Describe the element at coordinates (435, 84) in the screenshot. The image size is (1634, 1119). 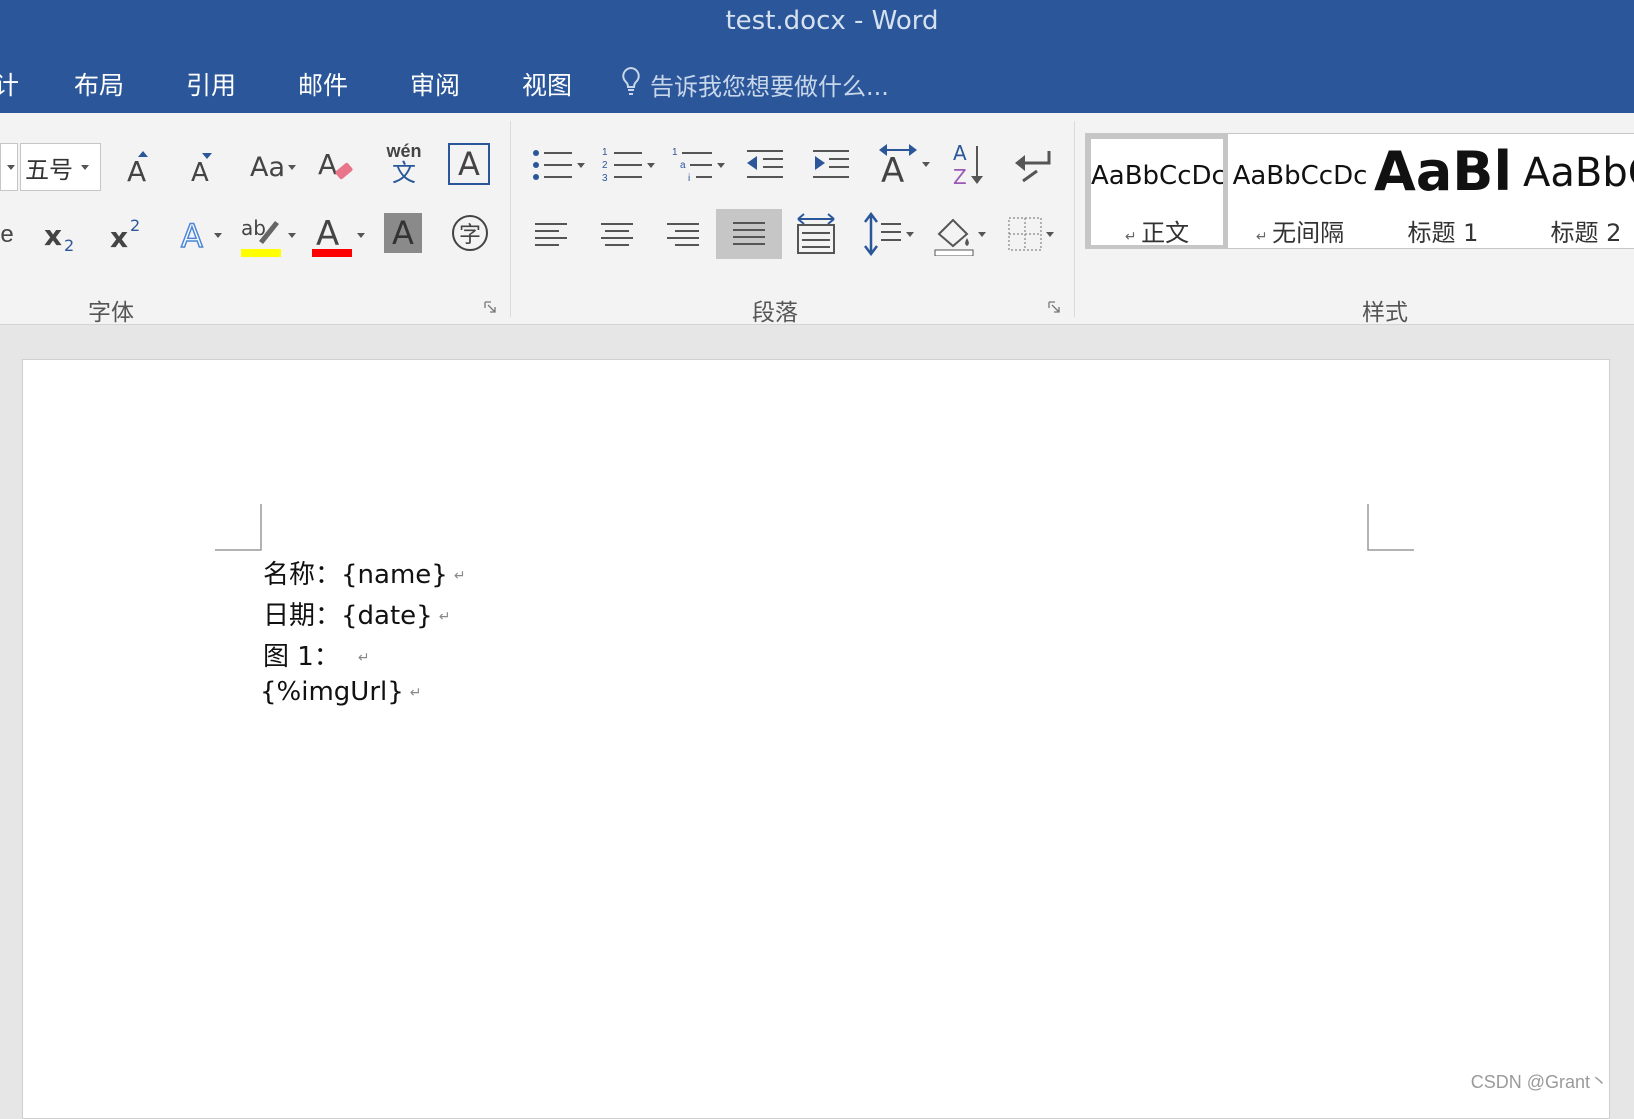
I see `tab-review: 审阅` at that location.